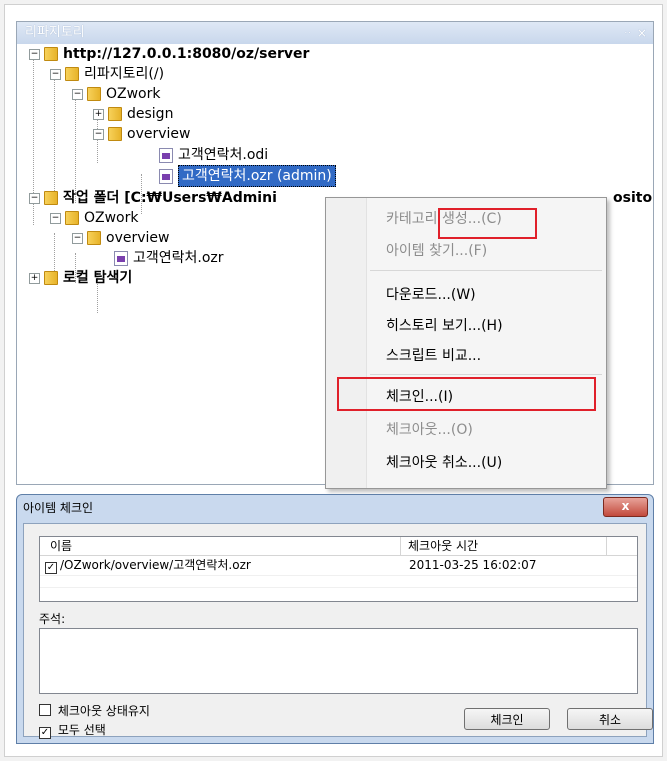  Describe the element at coordinates (473, 565) in the screenshot. I see `list-item-time: 2011-03-25 16:02:07` at that location.